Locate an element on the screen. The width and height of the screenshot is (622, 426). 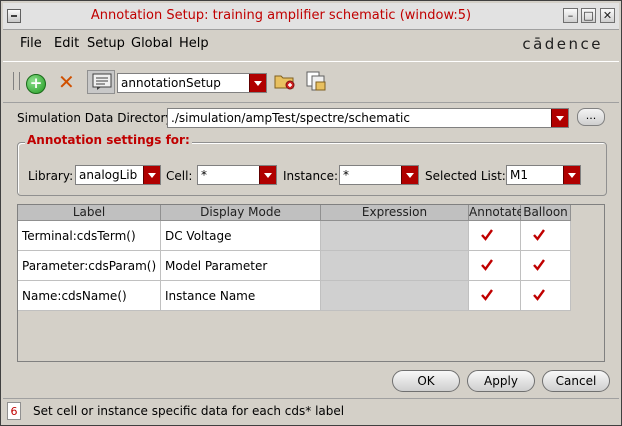
menu-help-label: Help is located at coordinates (194, 43).